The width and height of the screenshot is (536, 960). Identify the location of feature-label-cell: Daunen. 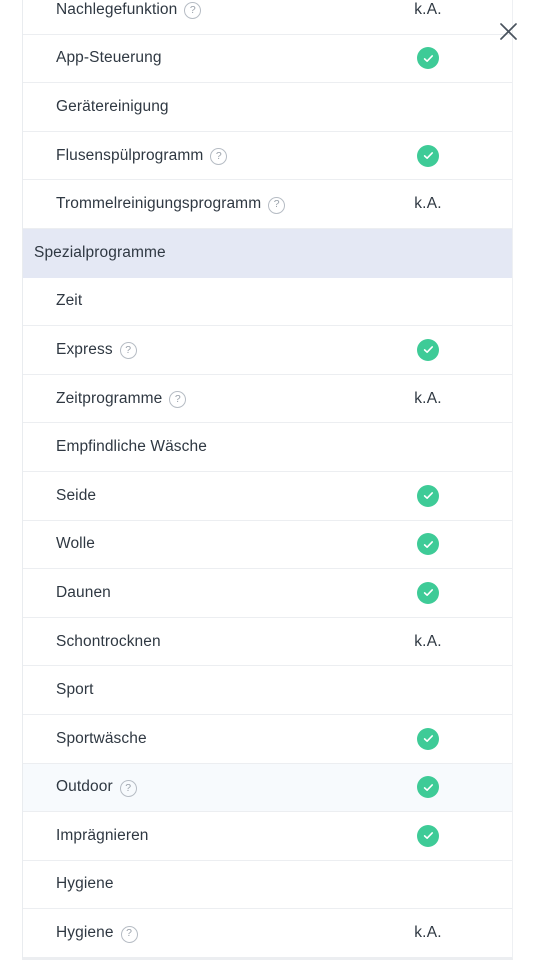
(67, 593).